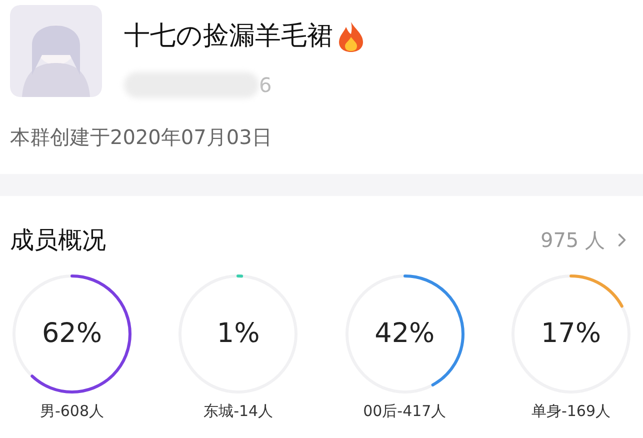 The height and width of the screenshot is (438, 643). Describe the element at coordinates (351, 36) in the screenshot. I see `fire-icon` at that location.